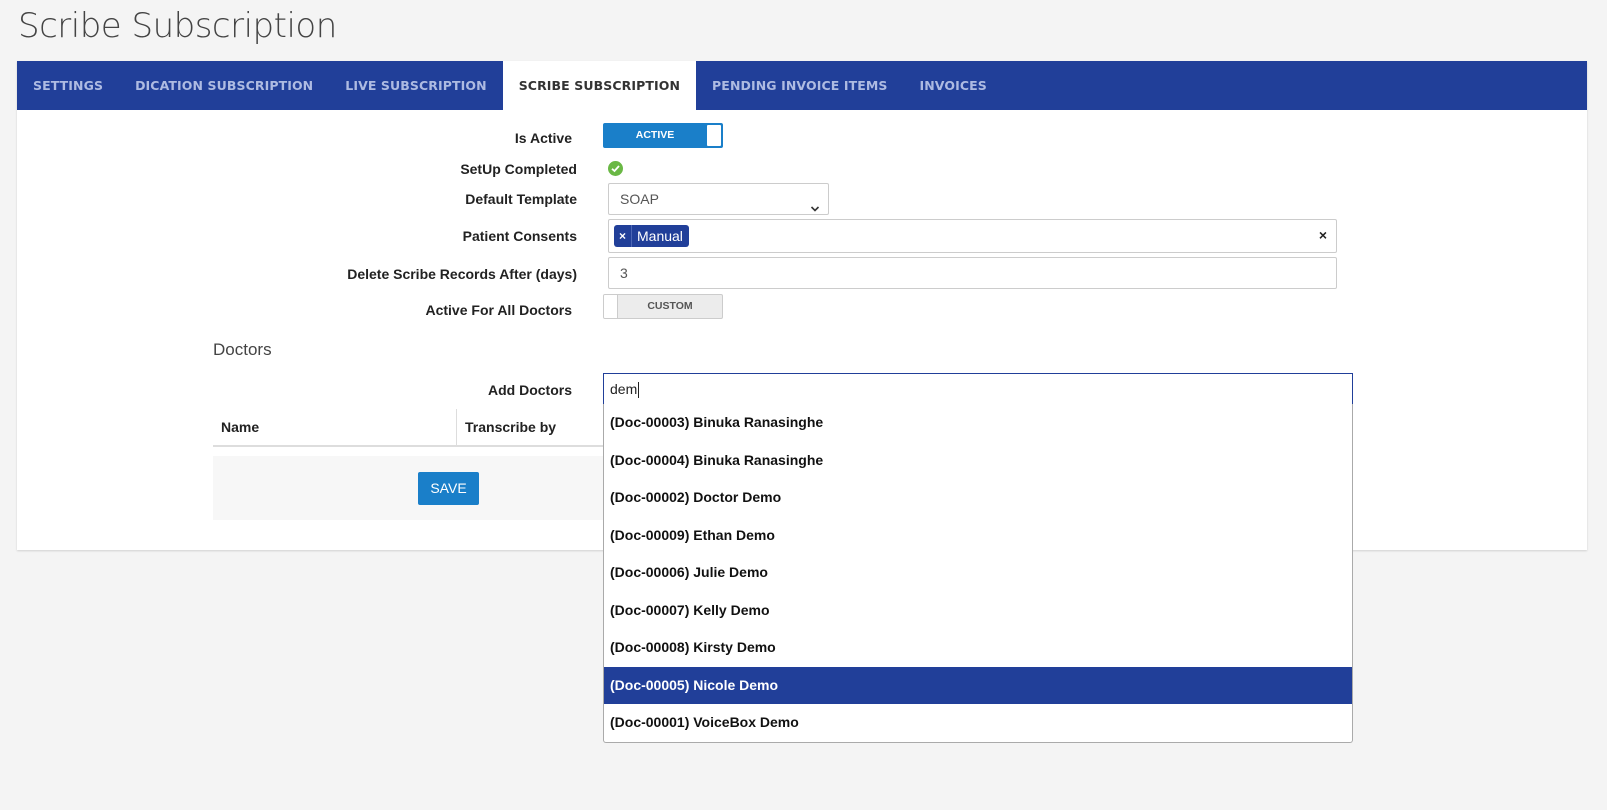 This screenshot has width=1607, height=810. I want to click on clear-all-icon: ×, so click(1323, 235).